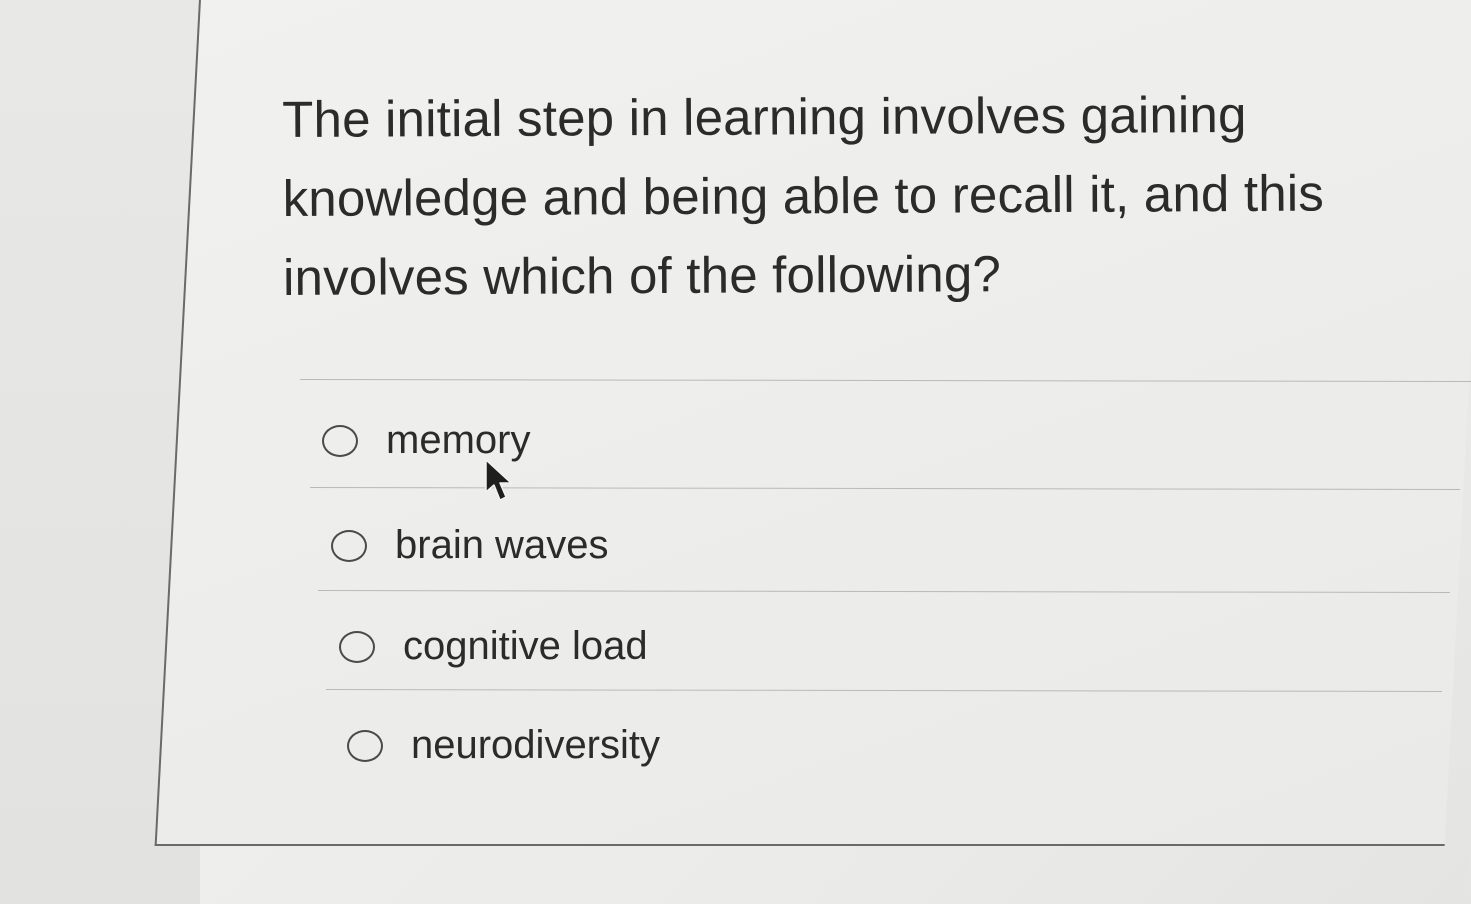 This screenshot has width=1471, height=904. What do you see at coordinates (458, 440) in the screenshot?
I see `option-label: memory` at bounding box center [458, 440].